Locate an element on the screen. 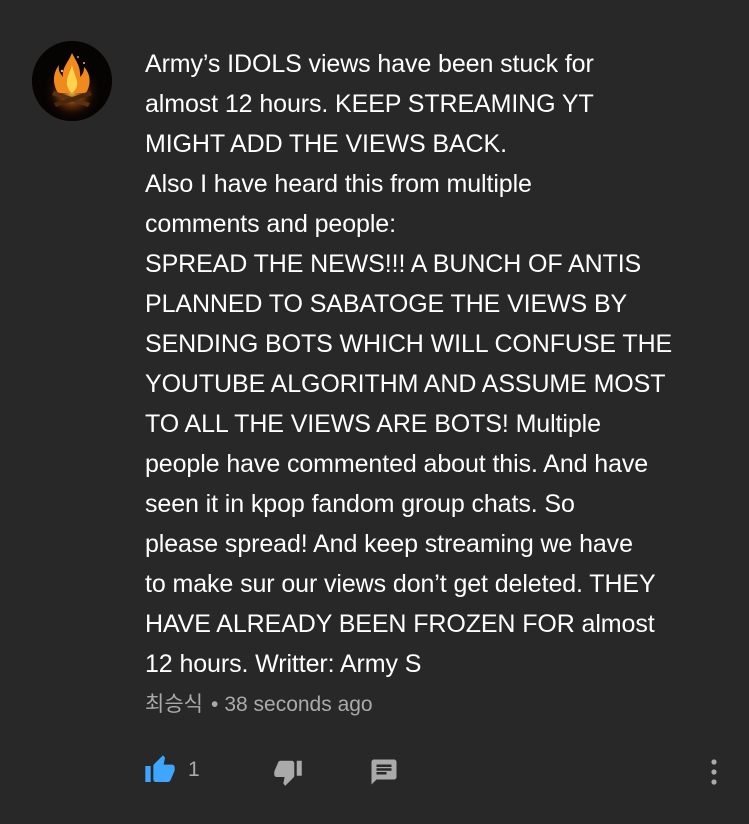 The height and width of the screenshot is (824, 749). author-avatar is located at coordinates (72, 81).